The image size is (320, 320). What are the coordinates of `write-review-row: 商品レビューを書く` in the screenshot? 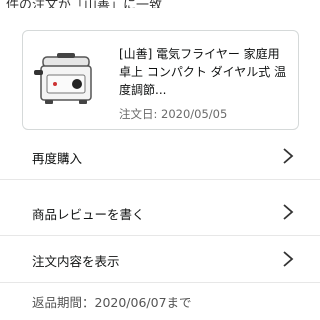 It's located at (160, 213).